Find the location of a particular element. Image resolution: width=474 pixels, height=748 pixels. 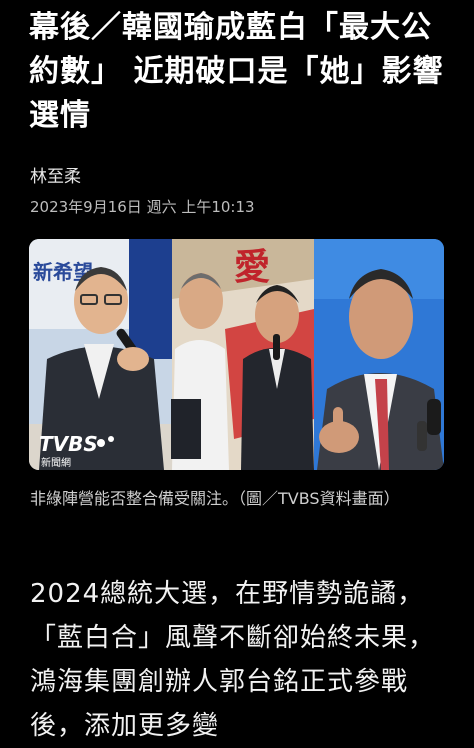

article-headline: 幕後／韓國瑜成藍白「最大公約數」 近期破口是「她」影響選情 is located at coordinates (236, 71).